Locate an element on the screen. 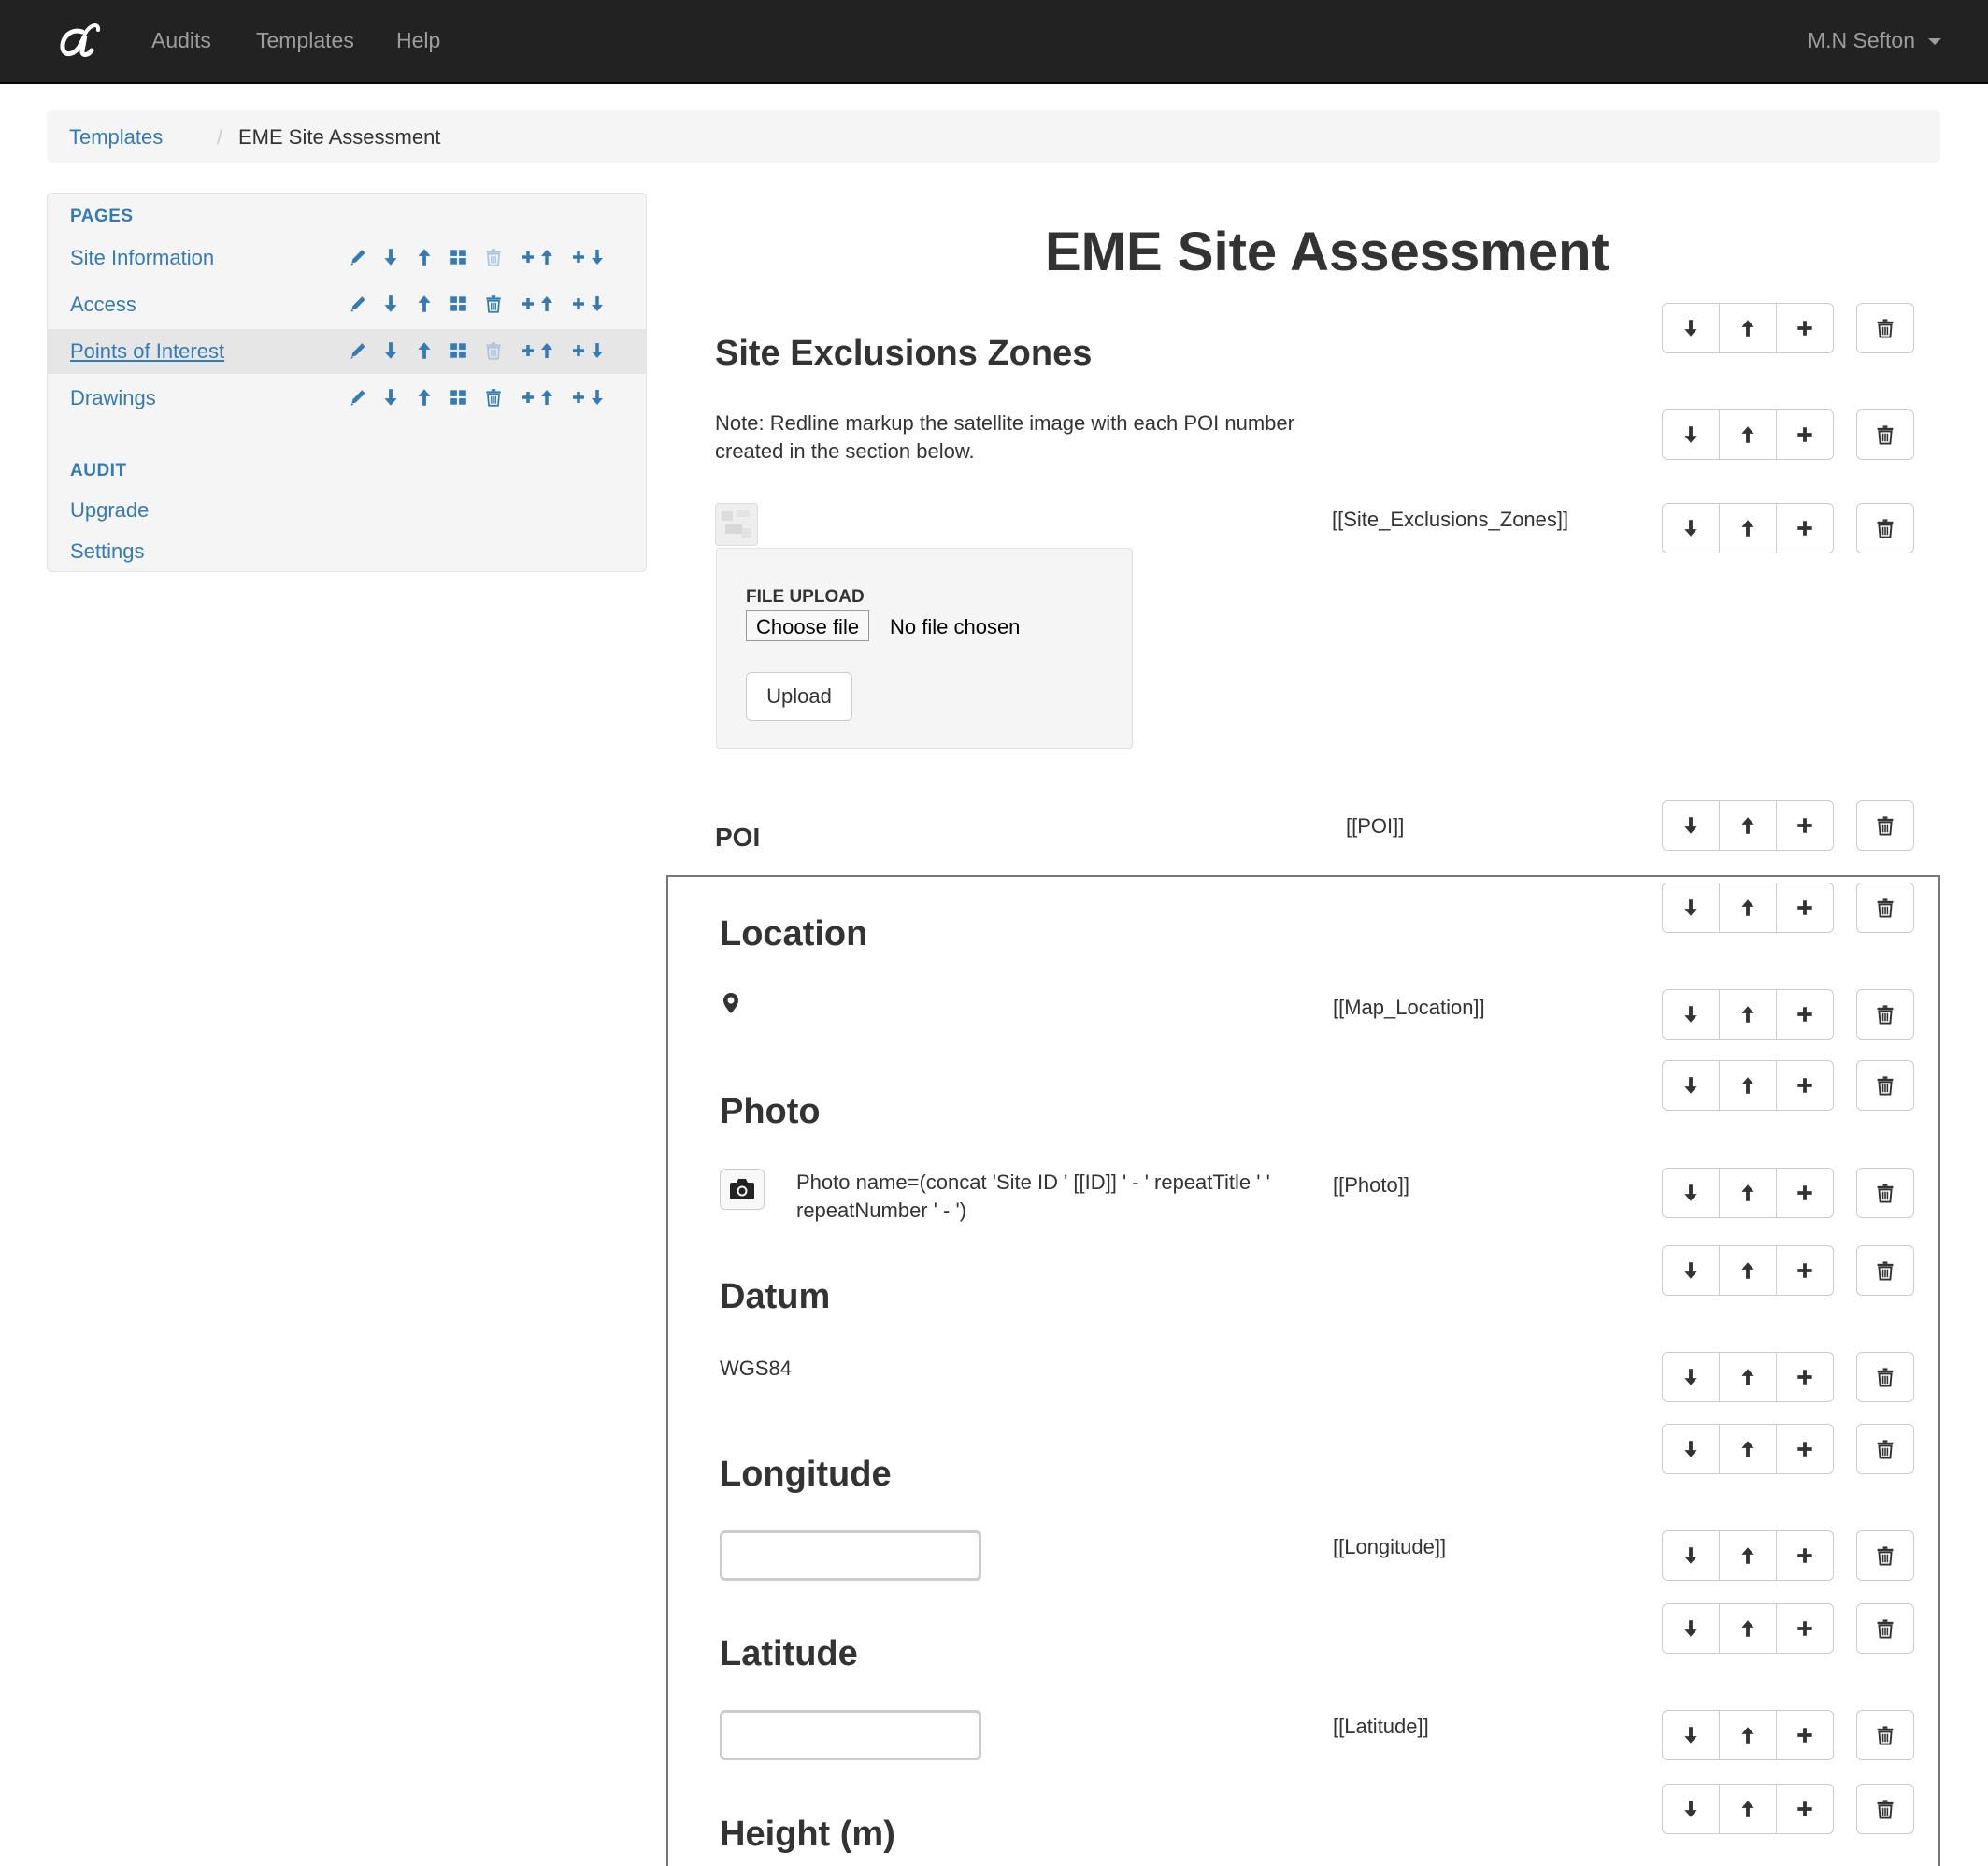  page-link: Site Information is located at coordinates (142, 258).